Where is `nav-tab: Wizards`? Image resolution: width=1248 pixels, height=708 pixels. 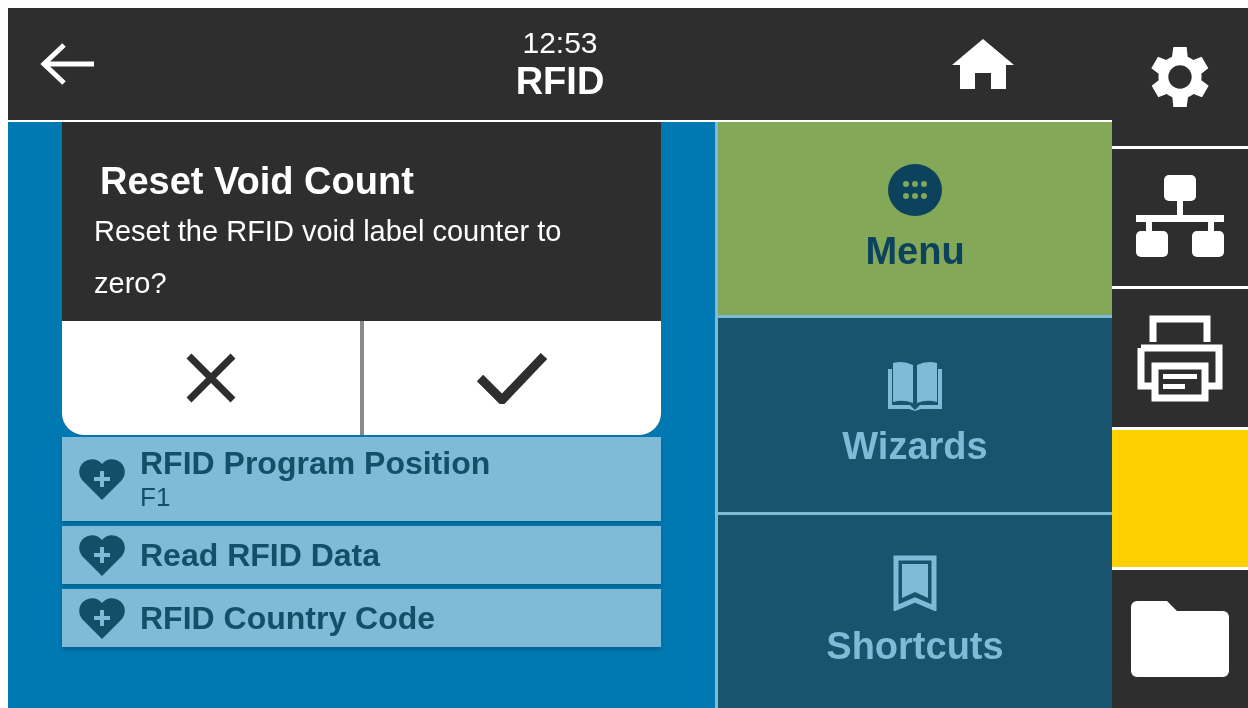
nav-tab: Wizards is located at coordinates (915, 415).